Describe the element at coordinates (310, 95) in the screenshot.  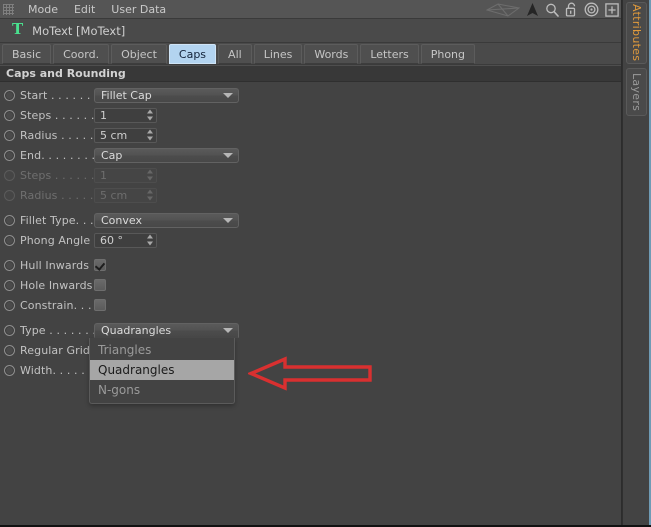
I see `param-row-start: Start . . . . . . . Fillet Cap` at that location.